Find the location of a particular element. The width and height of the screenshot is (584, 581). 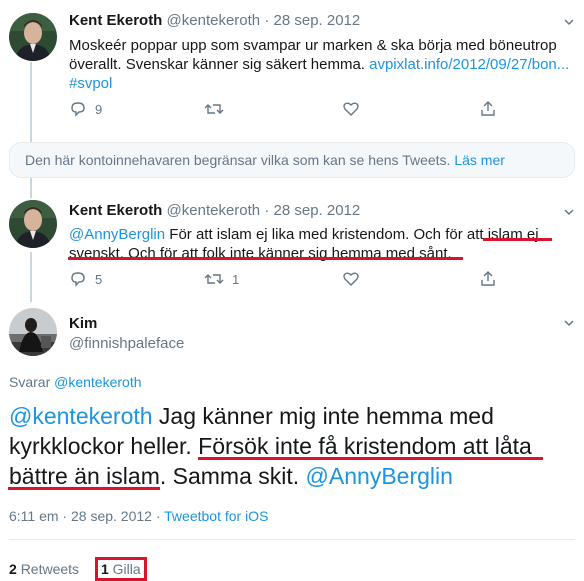

reply-count: 9 is located at coordinates (99, 109).